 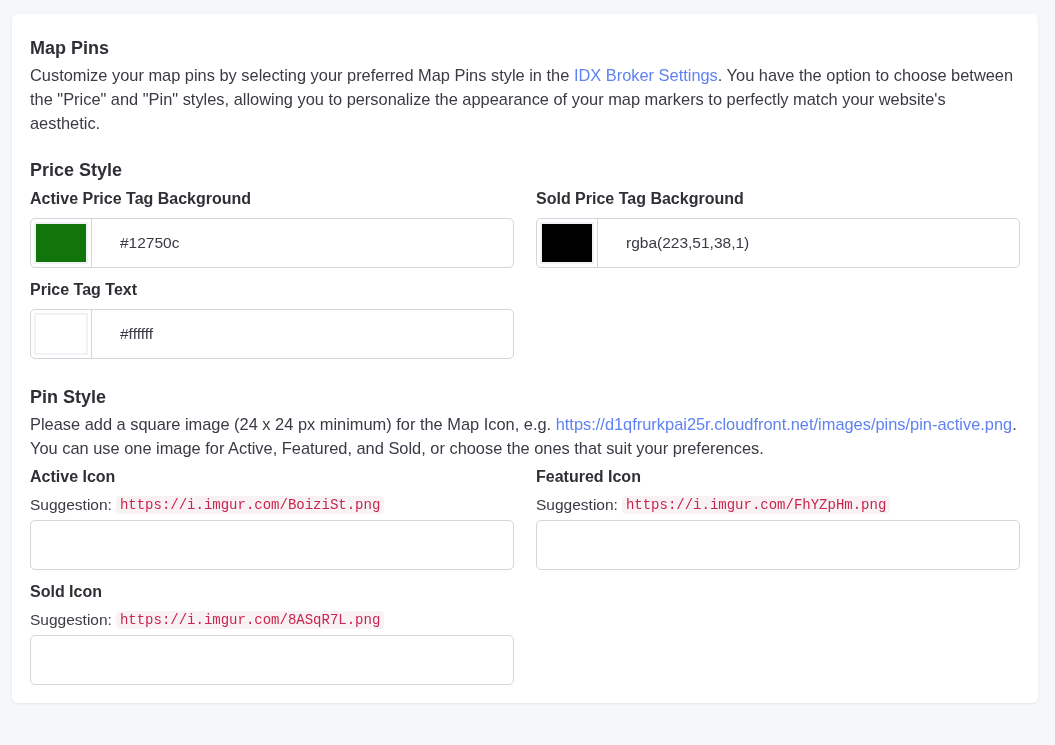 I want to click on suggested-url: https://i.imgur.com/BoiziSt.png, so click(x=250, y=505).